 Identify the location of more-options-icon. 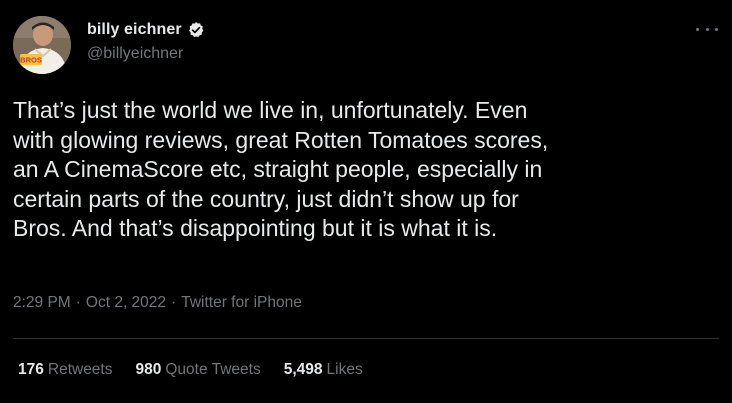
(707, 29).